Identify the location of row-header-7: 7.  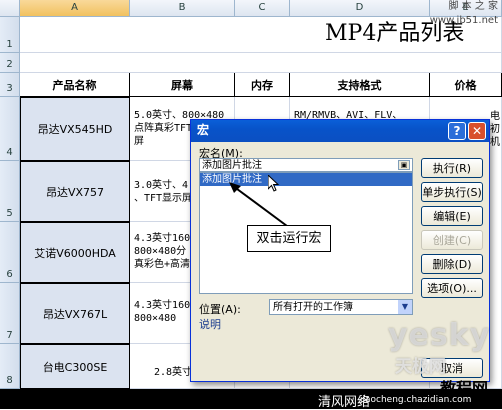
(10, 313).